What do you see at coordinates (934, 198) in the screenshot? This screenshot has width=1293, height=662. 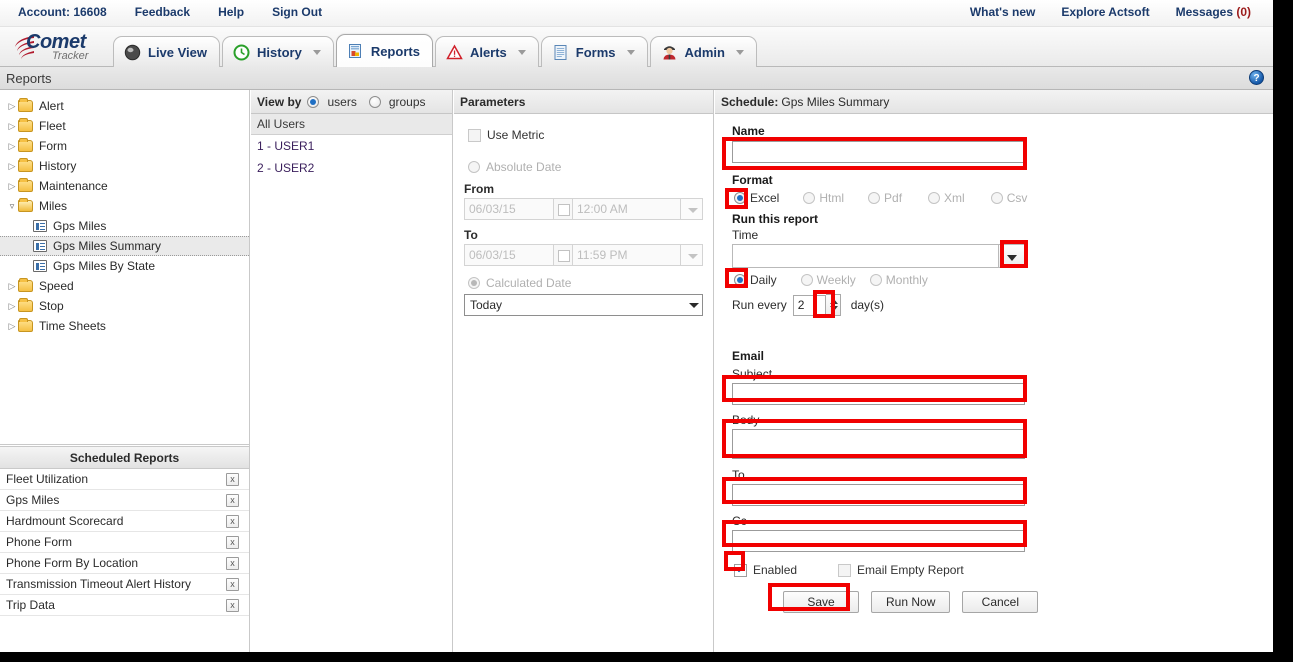 I see `radio-format-xml` at bounding box center [934, 198].